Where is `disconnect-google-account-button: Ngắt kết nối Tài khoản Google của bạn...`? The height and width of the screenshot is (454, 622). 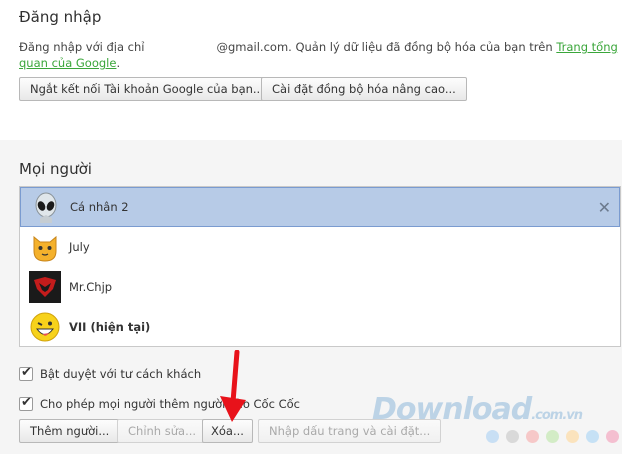 disconnect-google-account-button: Ngắt kết nối Tài khoản Google của bạn... is located at coordinates (147, 89).